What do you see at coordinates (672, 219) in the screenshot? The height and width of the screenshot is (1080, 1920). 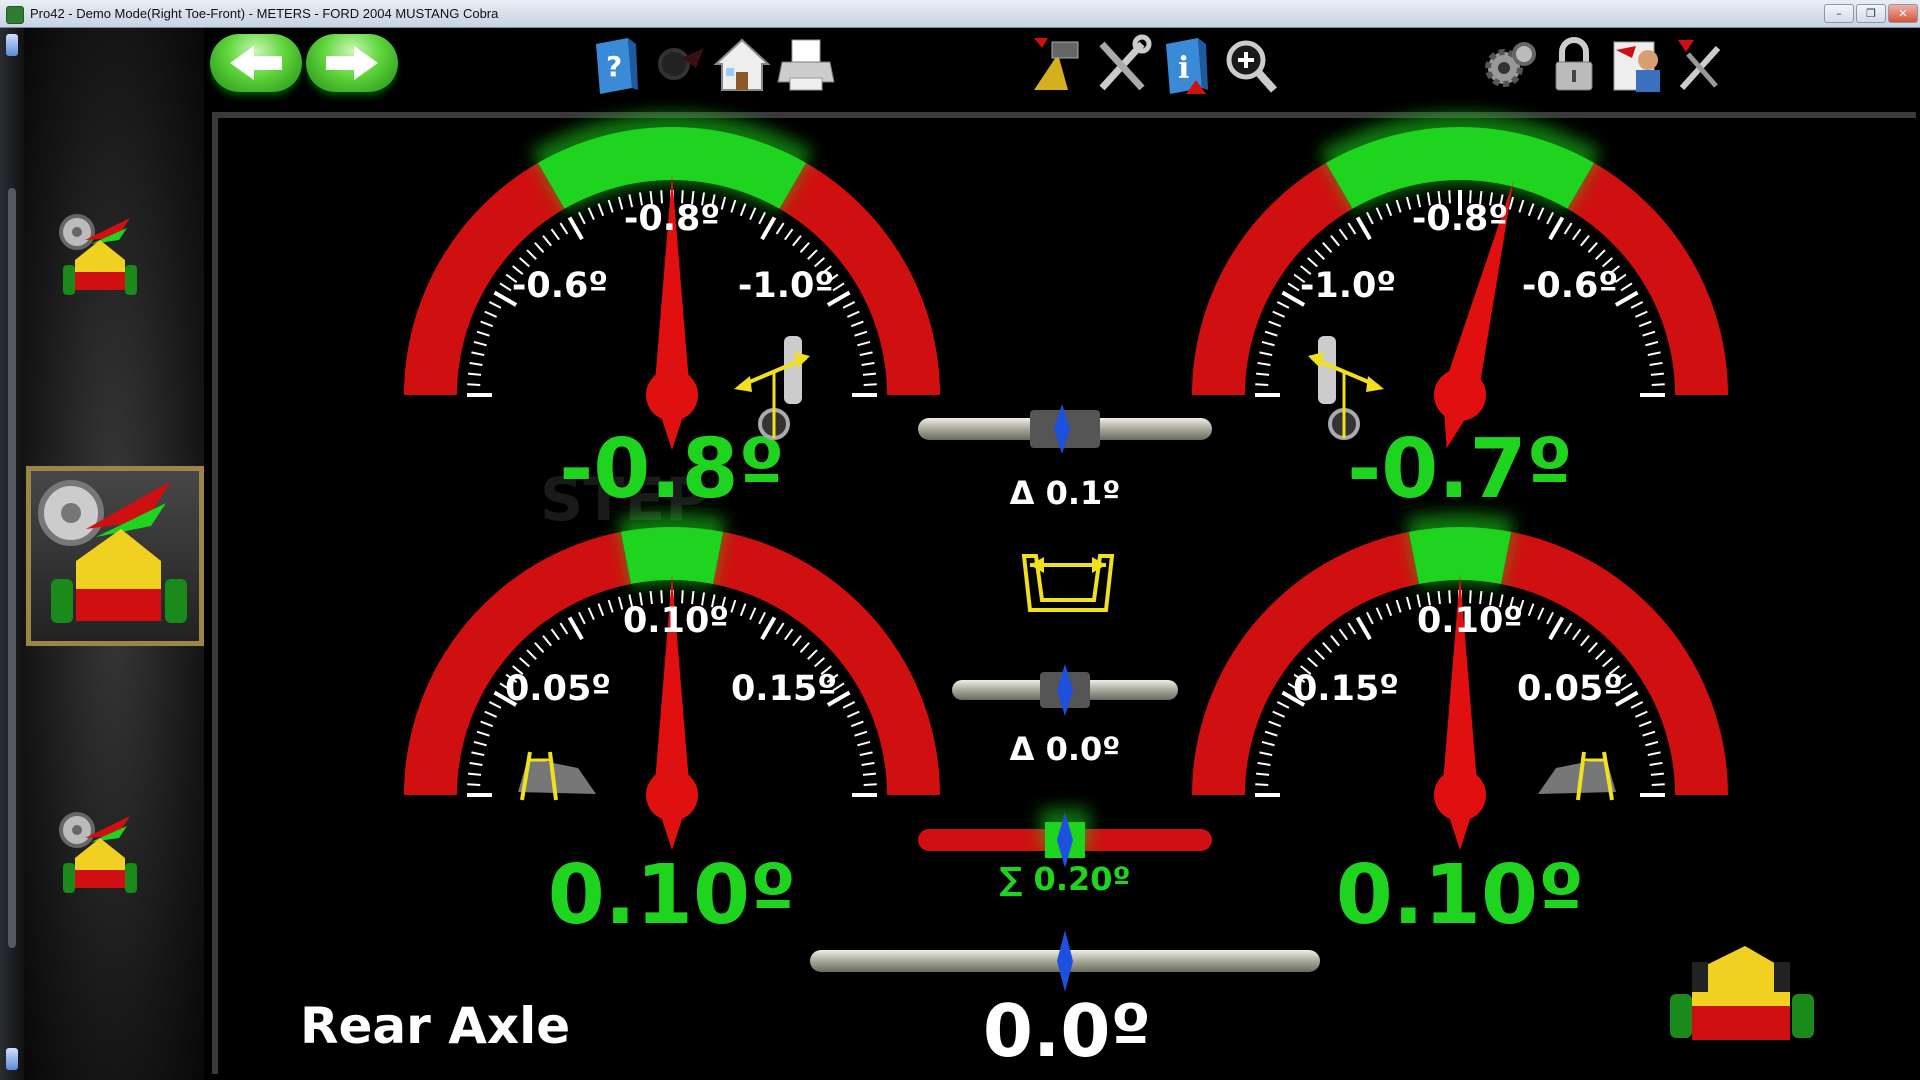 I see `camber-left-tick-mid: -0.8º` at bounding box center [672, 219].